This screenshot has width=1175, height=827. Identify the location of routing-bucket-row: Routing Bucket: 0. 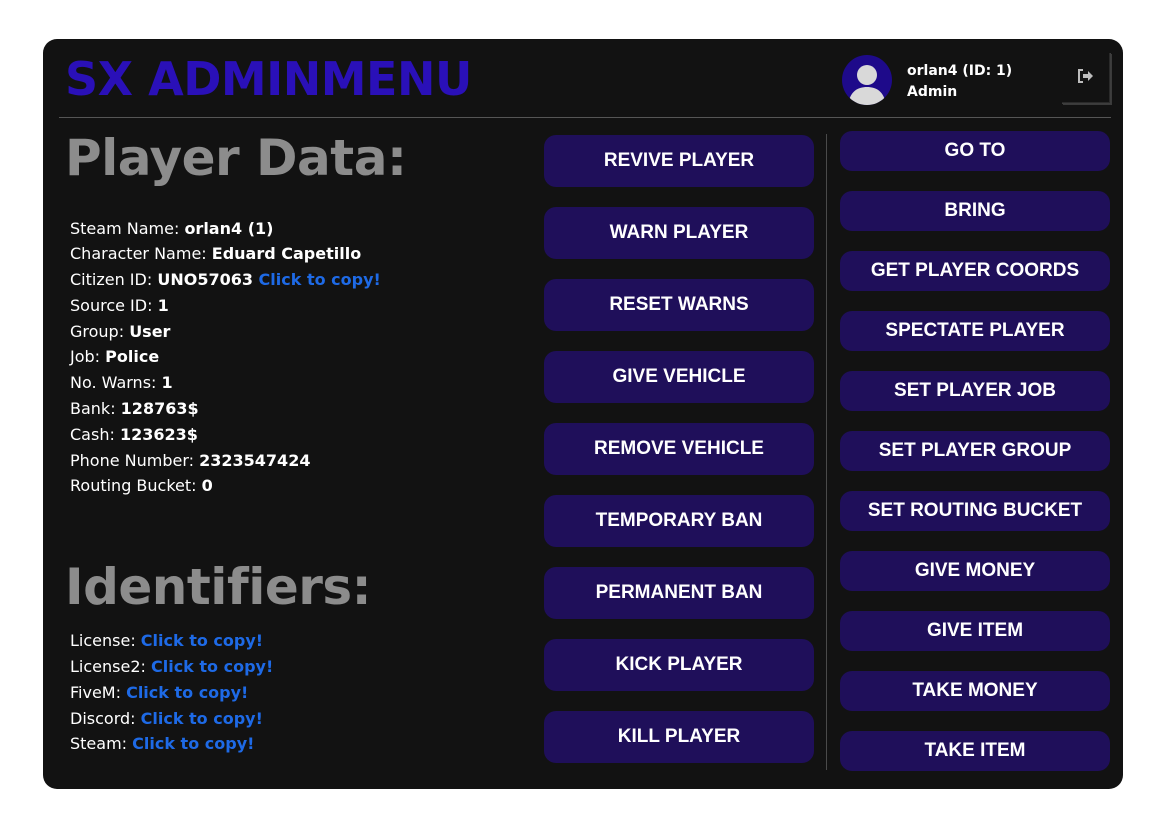
(141, 486).